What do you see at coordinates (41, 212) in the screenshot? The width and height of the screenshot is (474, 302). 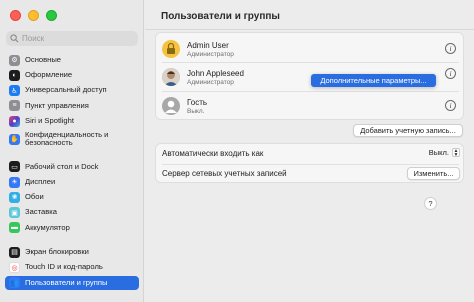 I see `sidebar-item-label: Заставка` at bounding box center [41, 212].